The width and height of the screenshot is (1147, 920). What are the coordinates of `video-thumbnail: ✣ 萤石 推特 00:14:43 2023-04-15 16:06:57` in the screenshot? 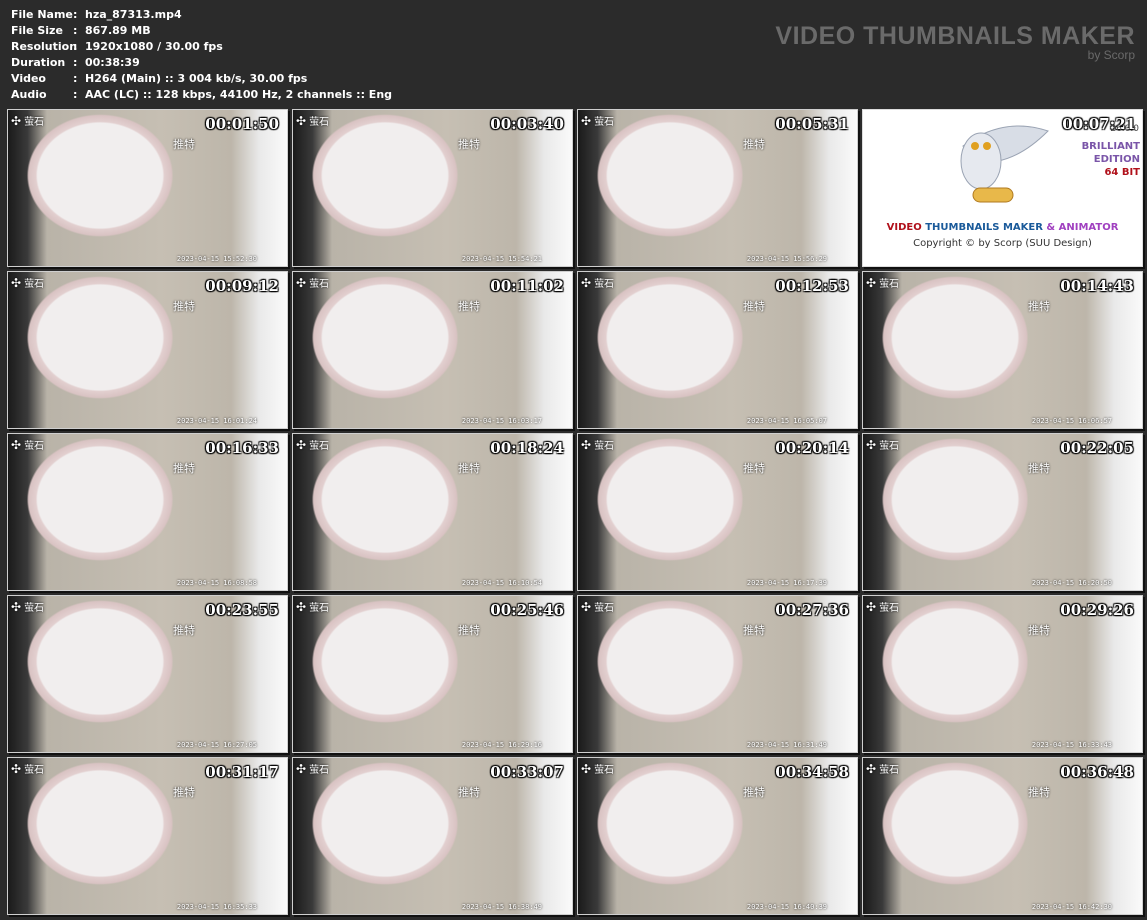 It's located at (1002, 350).